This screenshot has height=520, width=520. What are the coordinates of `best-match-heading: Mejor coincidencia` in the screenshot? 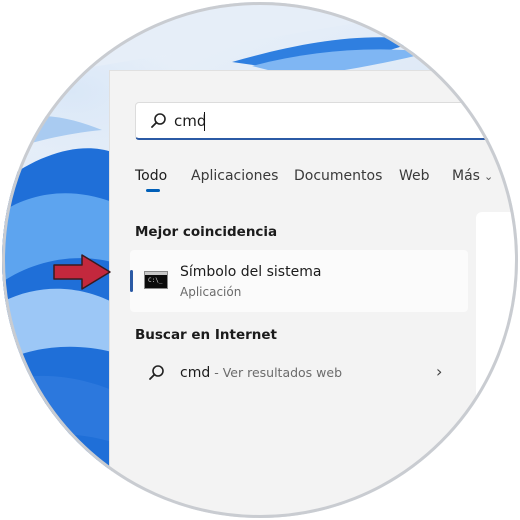 It's located at (206, 232).